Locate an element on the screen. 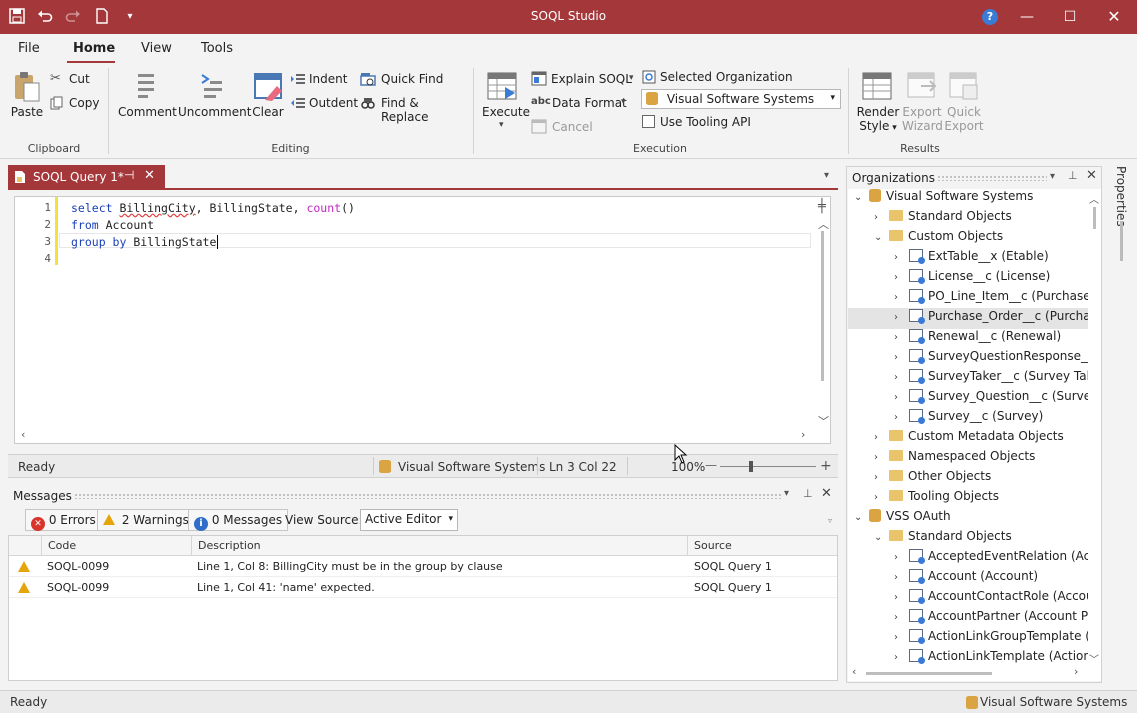  column-header-source: Source is located at coordinates (762, 546).